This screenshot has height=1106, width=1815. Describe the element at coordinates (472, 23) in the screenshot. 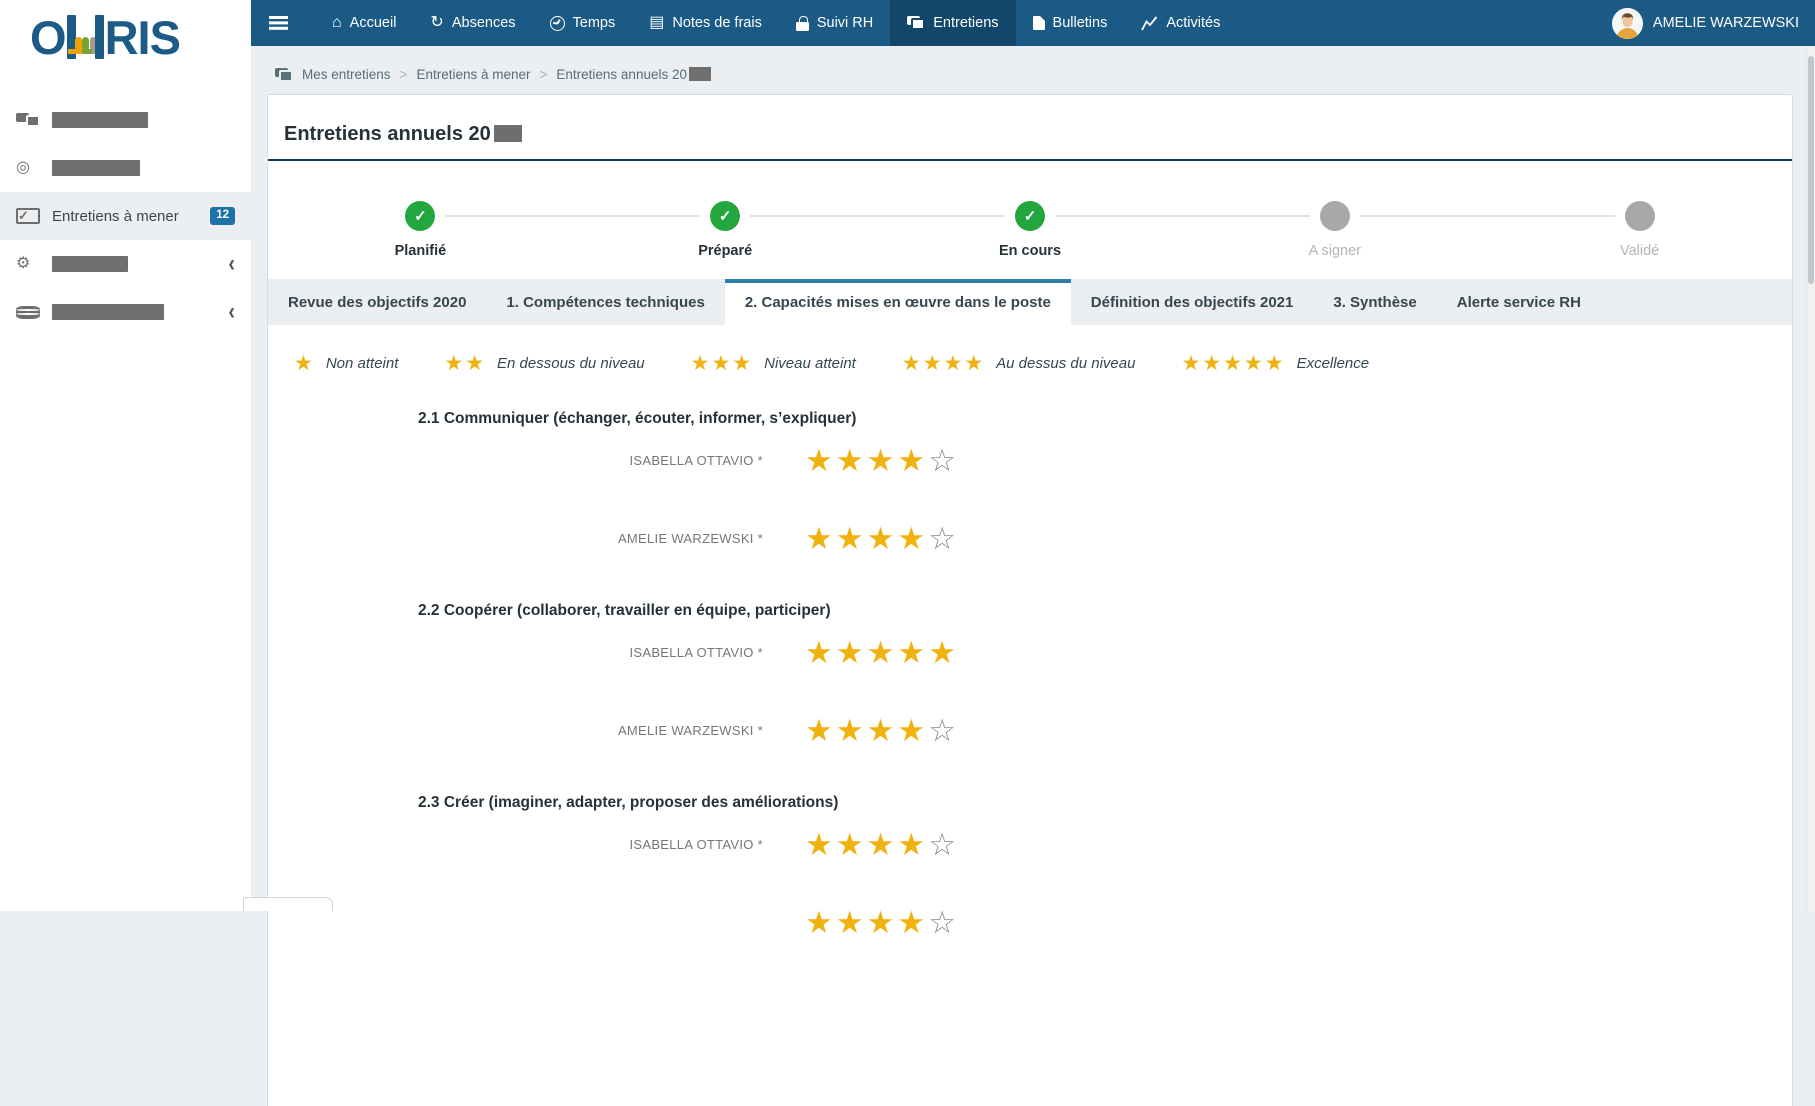

I see `nav-item-absences: ↻ Absences` at that location.